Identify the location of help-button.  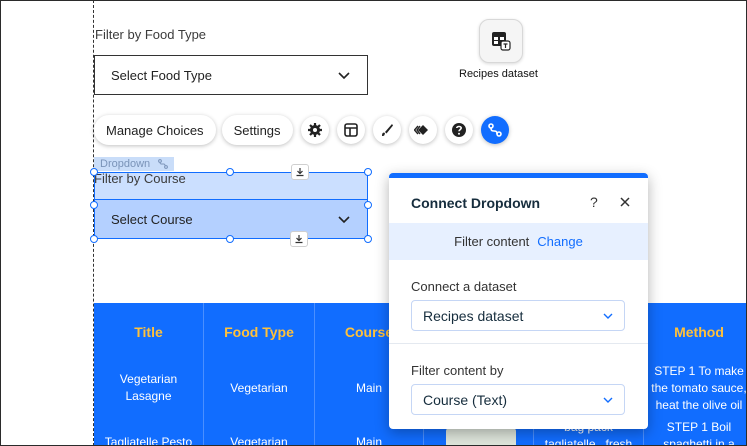
(458, 130).